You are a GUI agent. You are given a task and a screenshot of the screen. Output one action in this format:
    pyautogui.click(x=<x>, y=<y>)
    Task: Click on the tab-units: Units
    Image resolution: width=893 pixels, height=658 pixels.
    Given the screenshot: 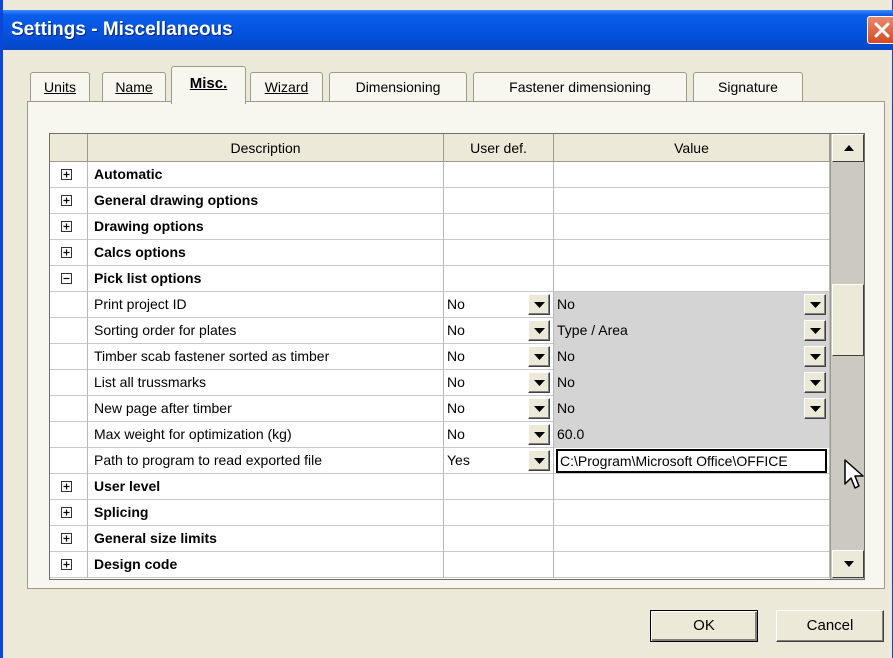 What is the action you would take?
    pyautogui.click(x=60, y=87)
    